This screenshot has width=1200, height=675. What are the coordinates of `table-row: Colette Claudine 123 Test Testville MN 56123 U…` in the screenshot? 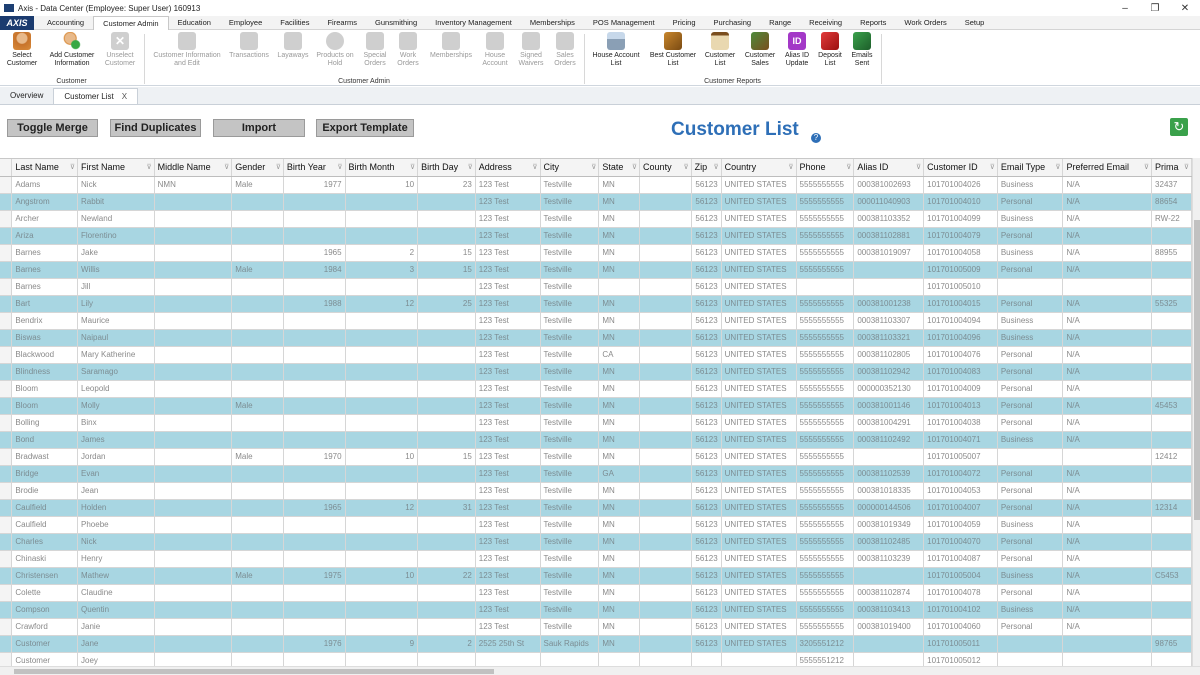 It's located at (596, 593).